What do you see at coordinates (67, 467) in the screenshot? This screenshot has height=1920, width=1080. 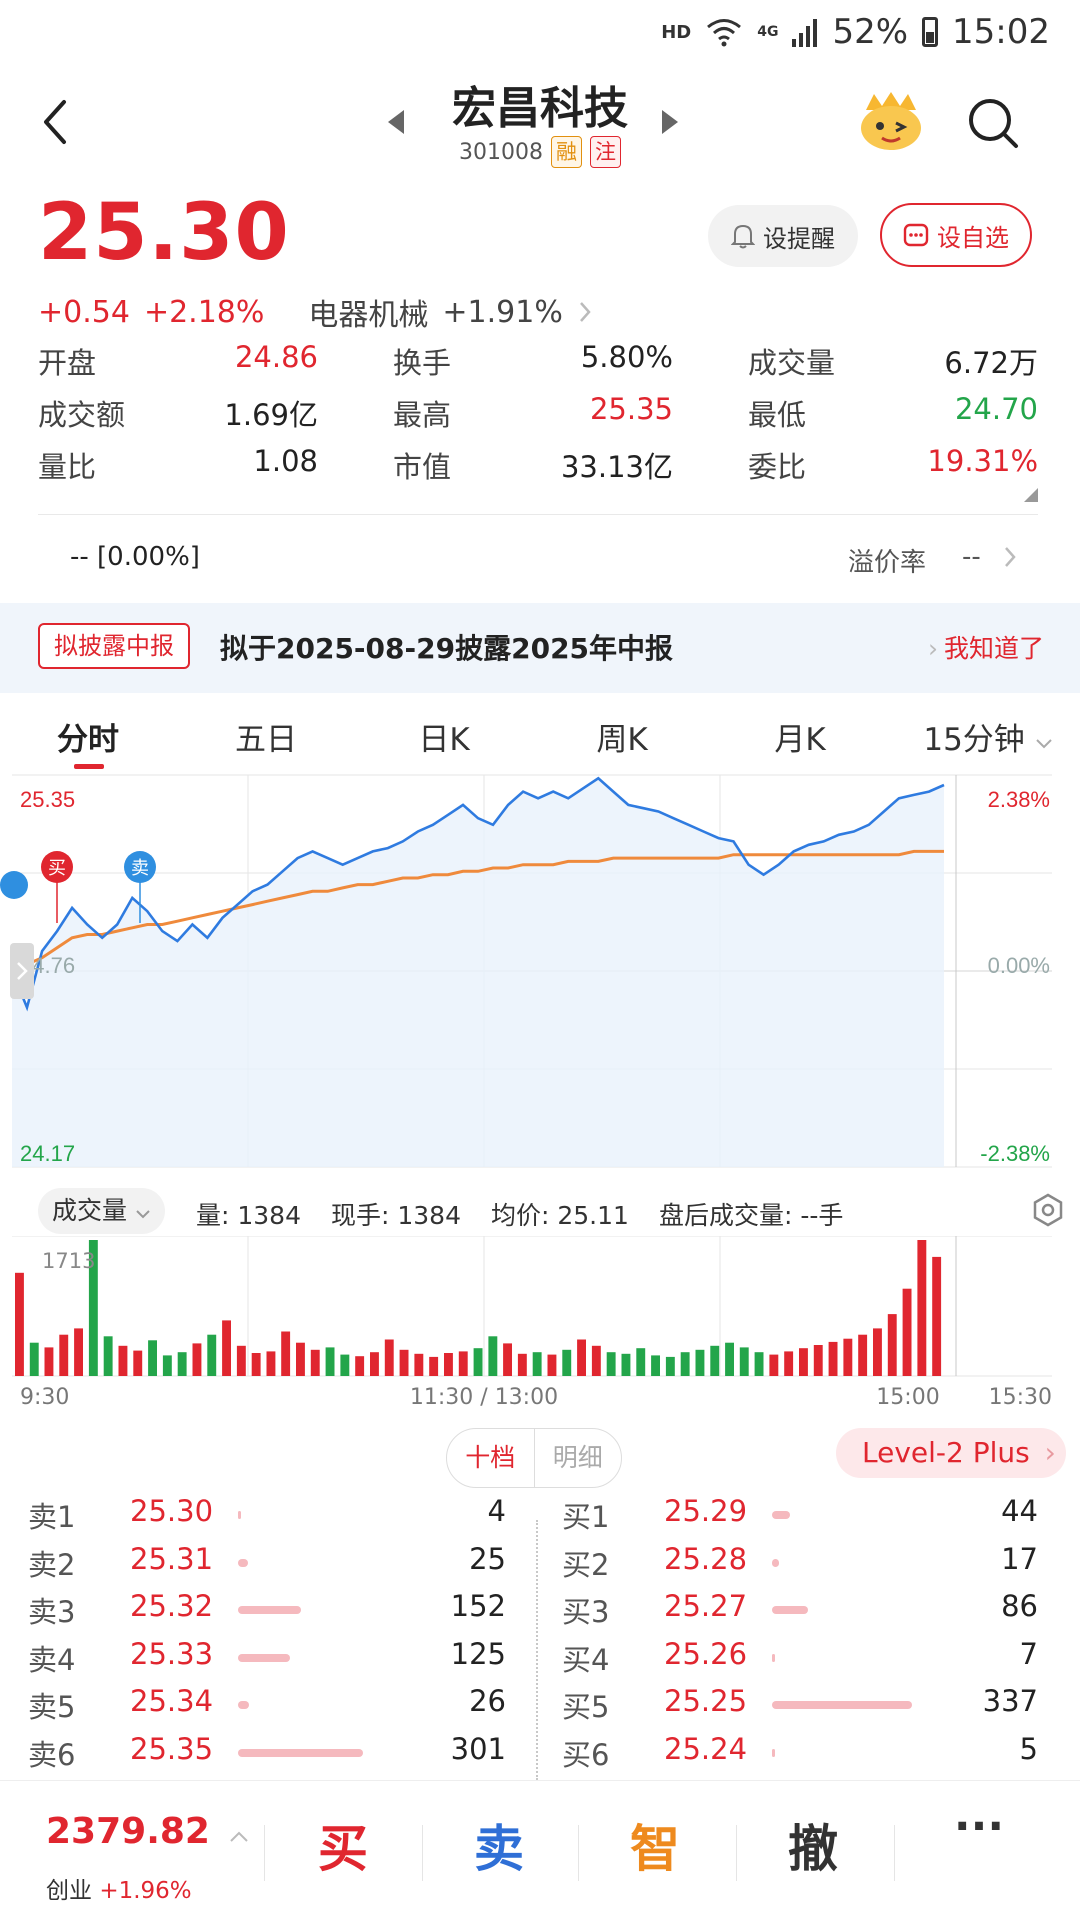 I see `stat-label: 量比` at bounding box center [67, 467].